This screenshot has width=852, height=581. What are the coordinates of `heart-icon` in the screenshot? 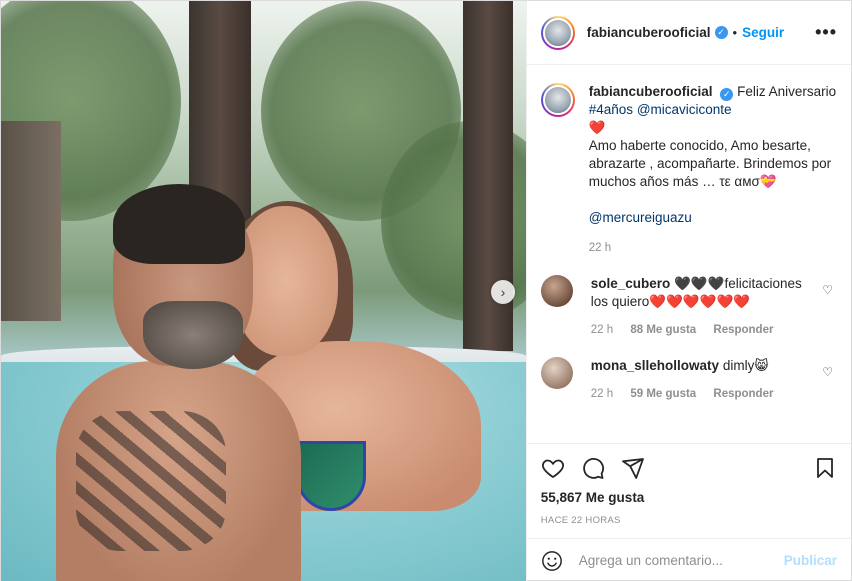 It's located at (553, 468).